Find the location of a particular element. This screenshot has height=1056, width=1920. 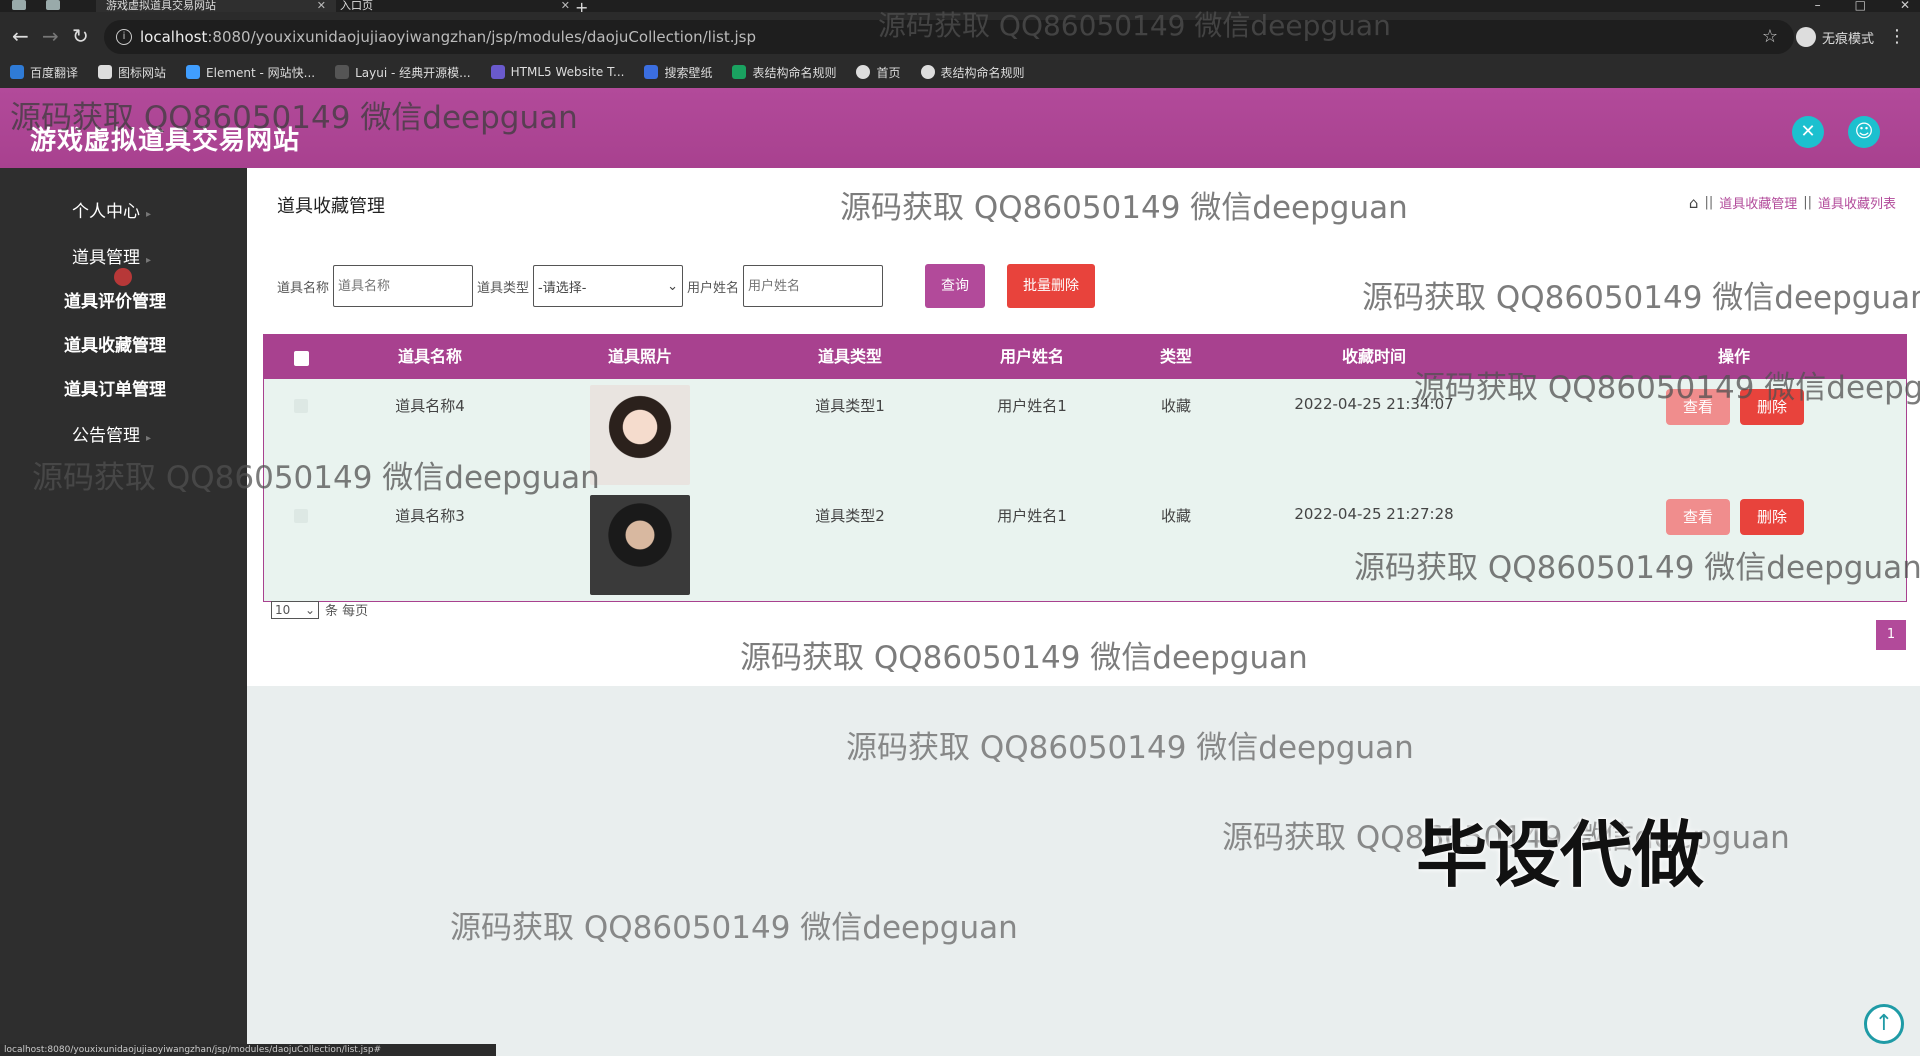

sidebar-item-order-management: 道具订单管理 is located at coordinates (123, 390).